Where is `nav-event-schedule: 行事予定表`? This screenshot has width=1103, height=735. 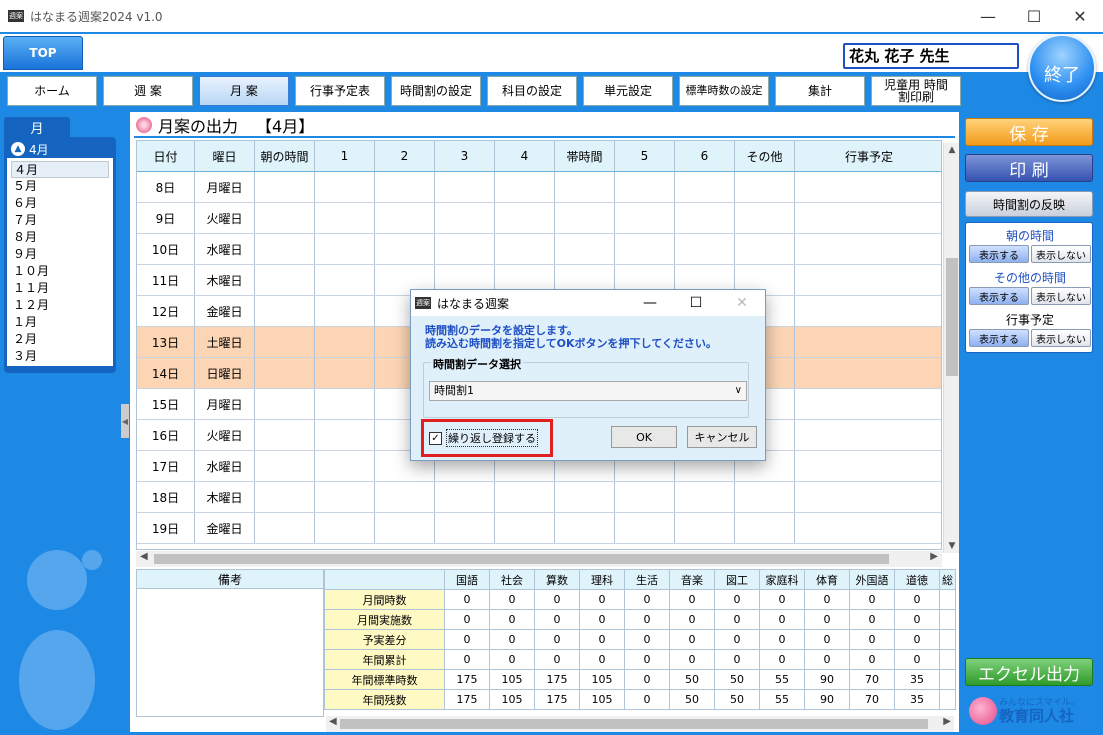
nav-event-schedule: 行事予定表 is located at coordinates (340, 91).